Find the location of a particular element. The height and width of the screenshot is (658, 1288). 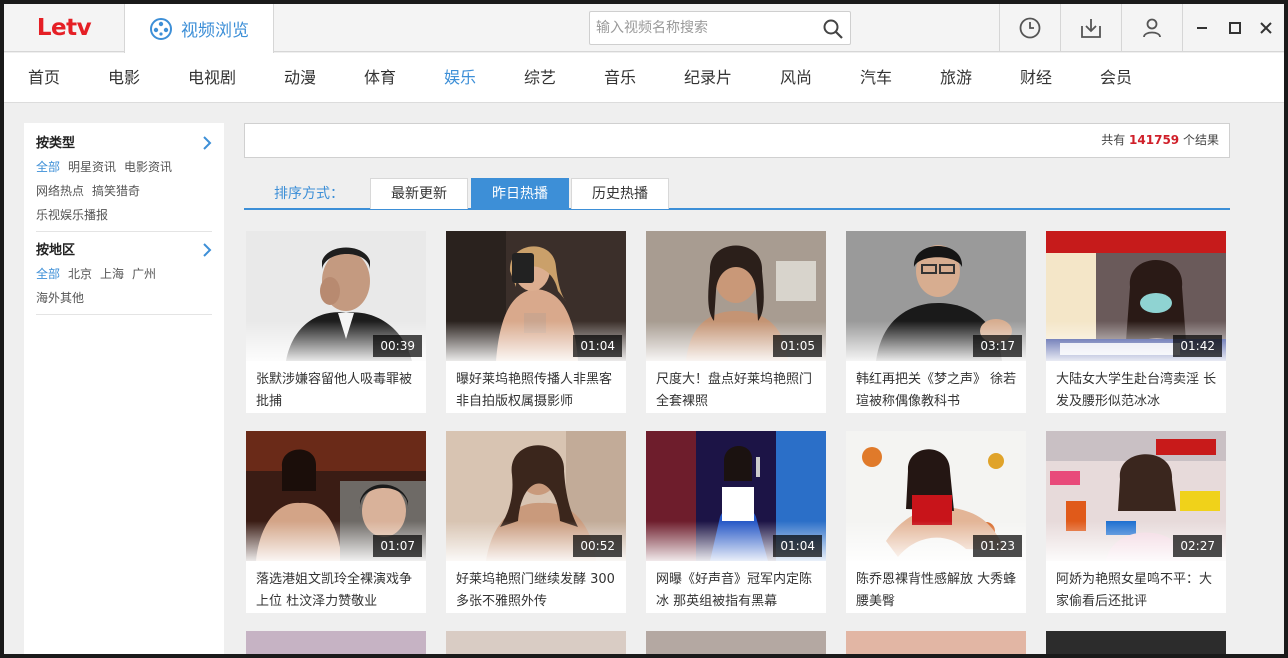

video-card: 01:07 落选港姐文凯玲全裸演戏争上位 杜汶泽力赞敬业 is located at coordinates (336, 522).